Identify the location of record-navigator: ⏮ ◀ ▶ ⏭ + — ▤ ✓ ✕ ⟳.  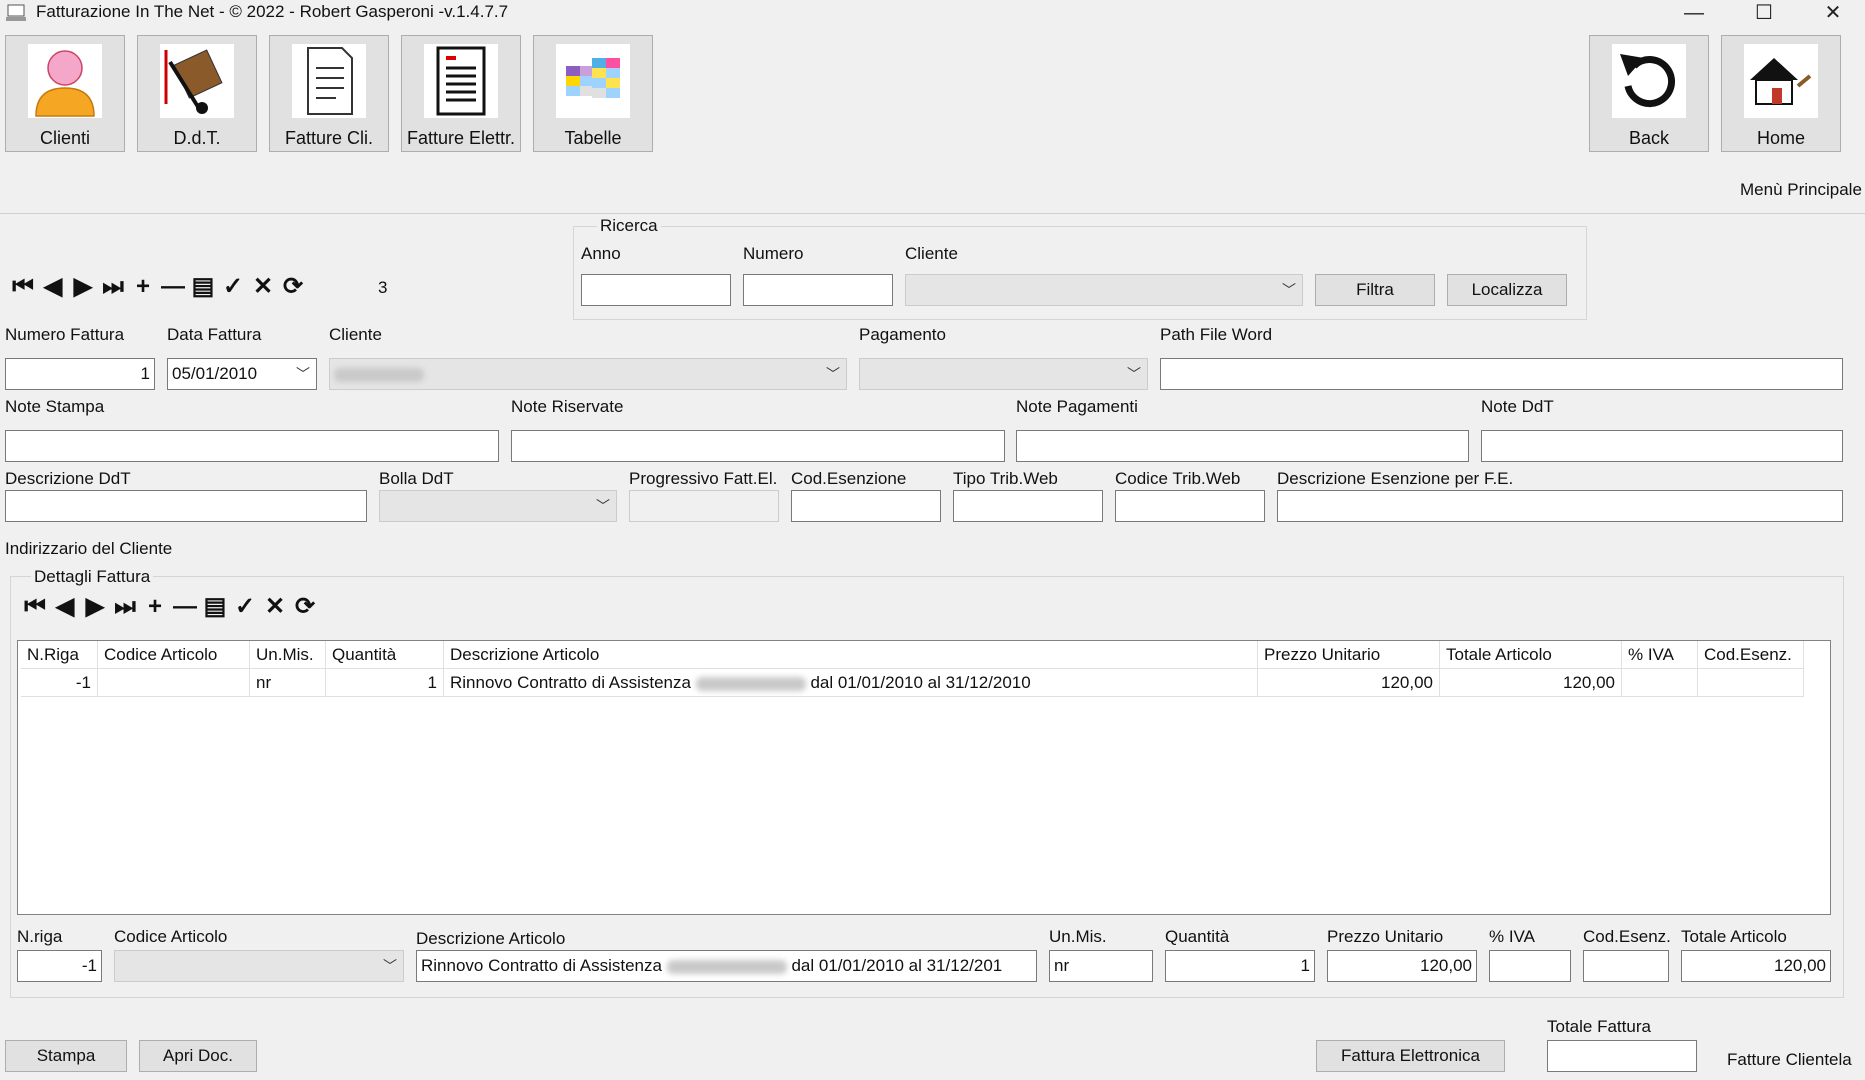
(158, 287).